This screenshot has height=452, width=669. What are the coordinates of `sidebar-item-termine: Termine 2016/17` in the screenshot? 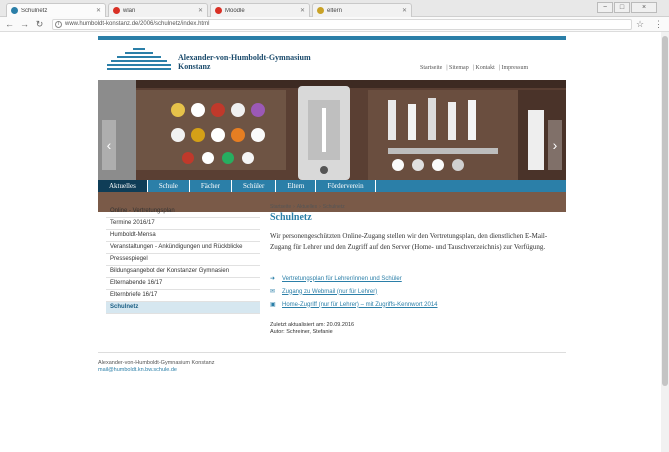 It's located at (183, 224).